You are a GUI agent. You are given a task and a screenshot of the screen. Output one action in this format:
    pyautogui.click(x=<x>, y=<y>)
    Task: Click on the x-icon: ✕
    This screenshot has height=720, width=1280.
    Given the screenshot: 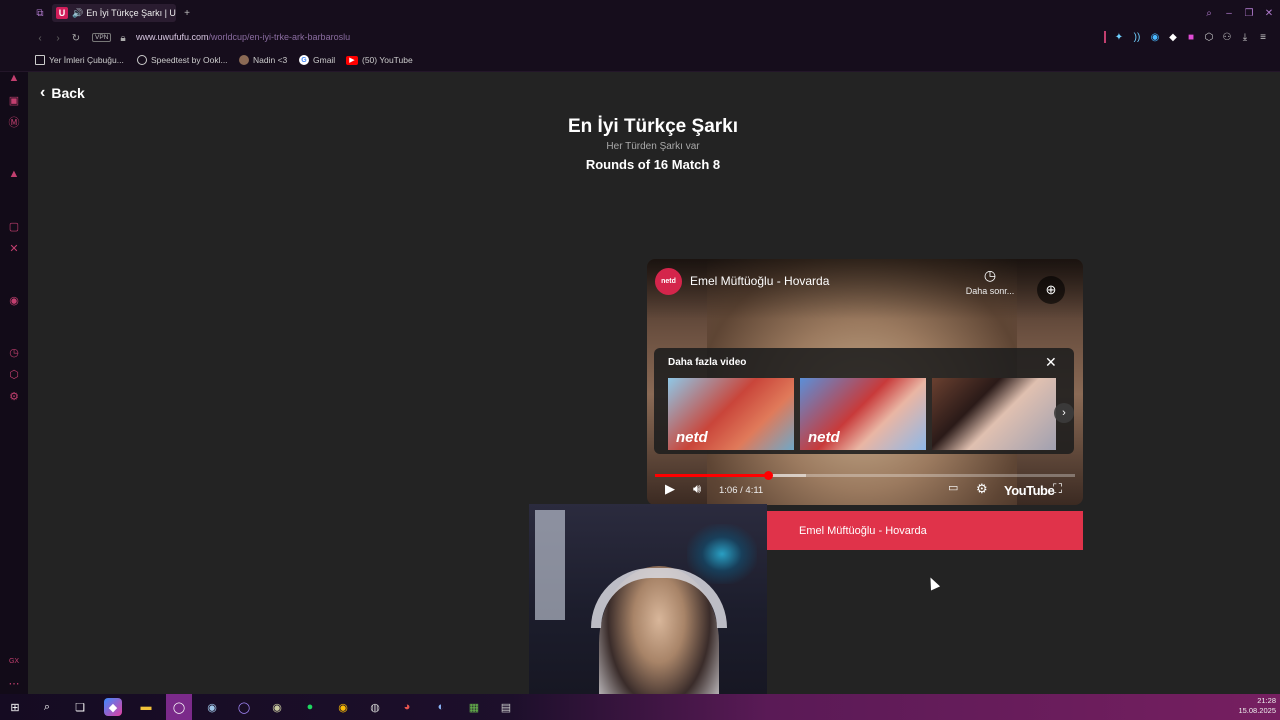 What is the action you would take?
    pyautogui.click(x=14, y=248)
    